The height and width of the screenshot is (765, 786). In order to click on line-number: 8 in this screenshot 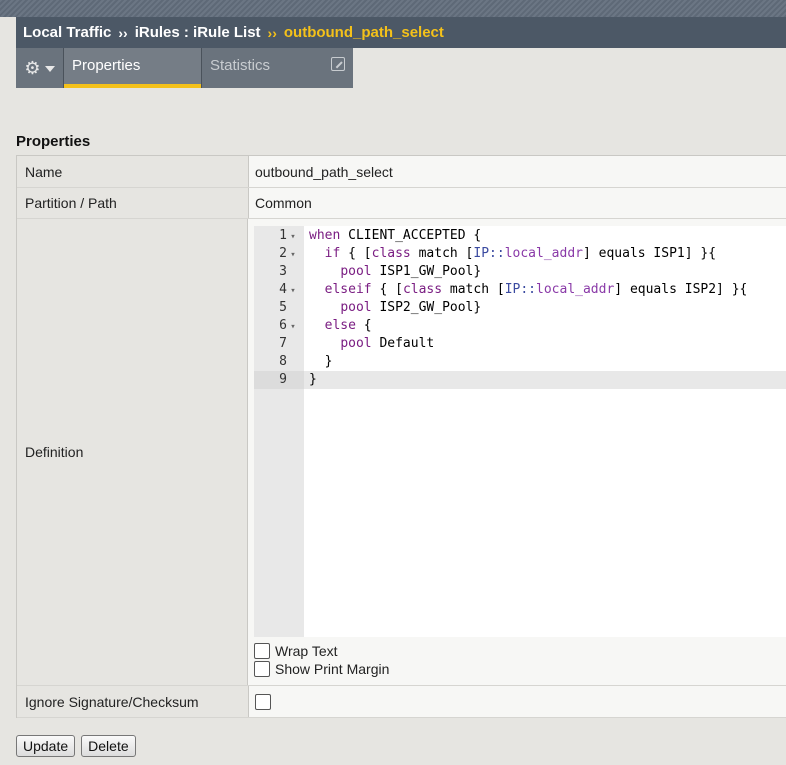, I will do `click(283, 361)`.